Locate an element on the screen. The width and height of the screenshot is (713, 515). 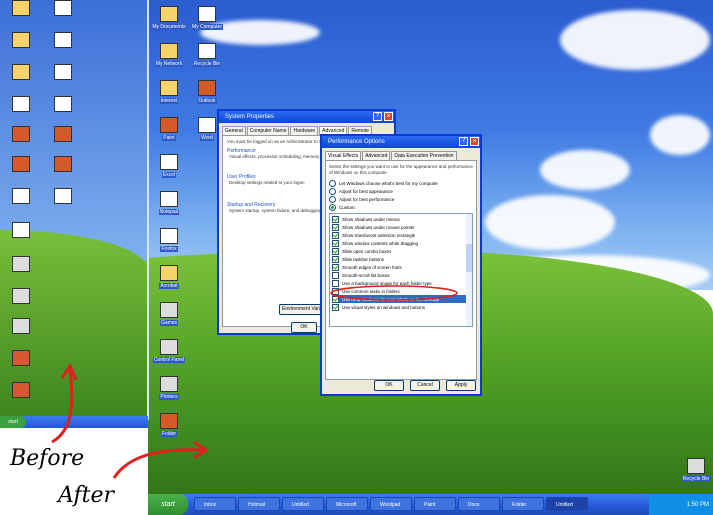
tab-data-execution-prevention: Data Execution Prevention is located at coordinates (424, 155).